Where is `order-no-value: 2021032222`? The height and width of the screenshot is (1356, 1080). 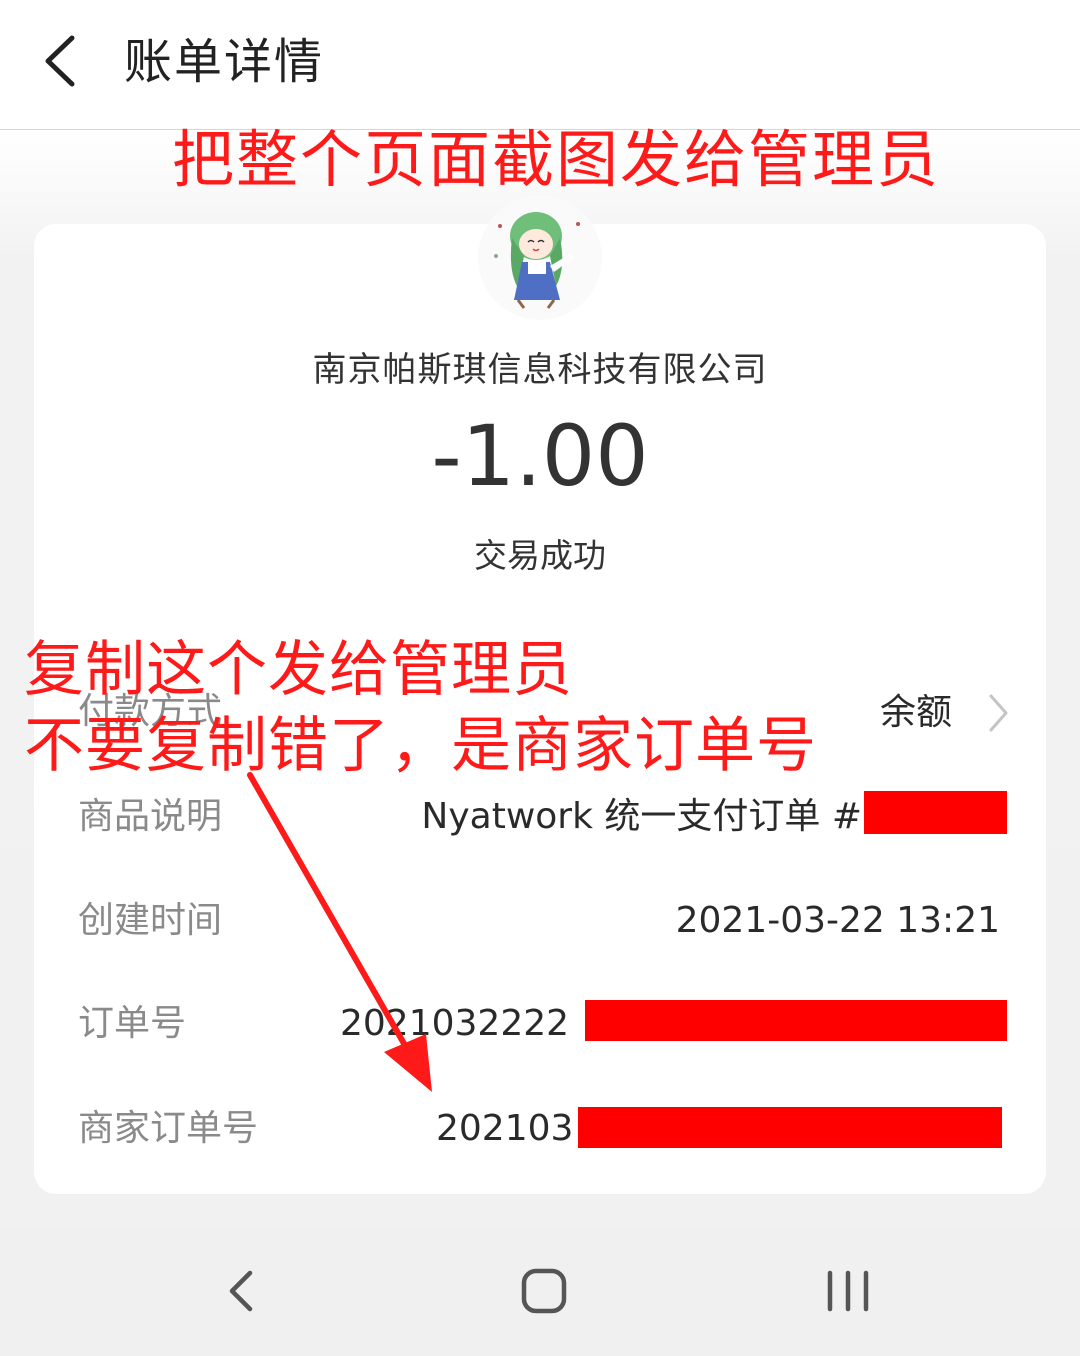 order-no-value: 2021032222 is located at coordinates (454, 1024).